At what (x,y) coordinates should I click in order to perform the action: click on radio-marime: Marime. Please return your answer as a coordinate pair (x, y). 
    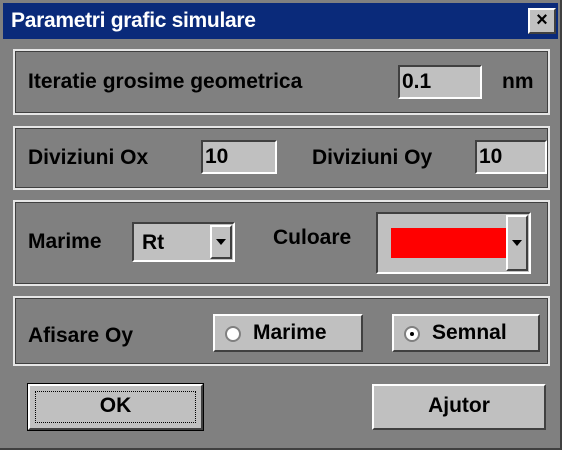
    Looking at the image, I should click on (288, 333).